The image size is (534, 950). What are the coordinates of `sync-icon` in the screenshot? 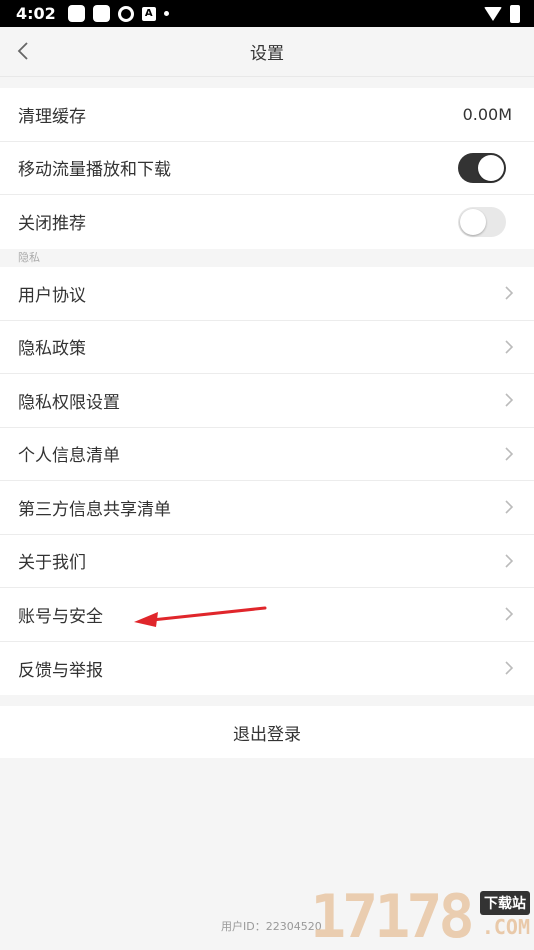 It's located at (125, 13).